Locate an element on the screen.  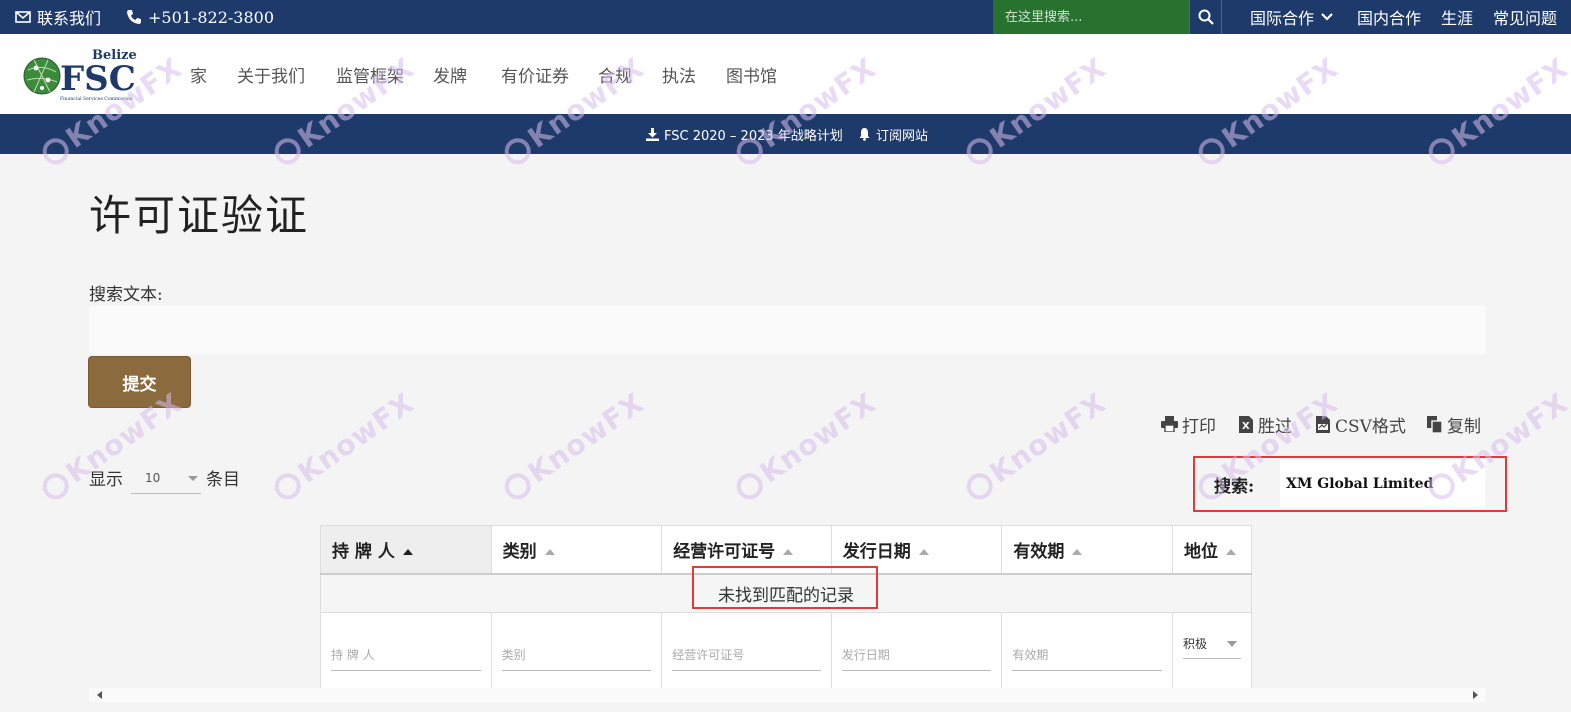
col-header-licensee: 持 牌 人 is located at coordinates (406, 550).